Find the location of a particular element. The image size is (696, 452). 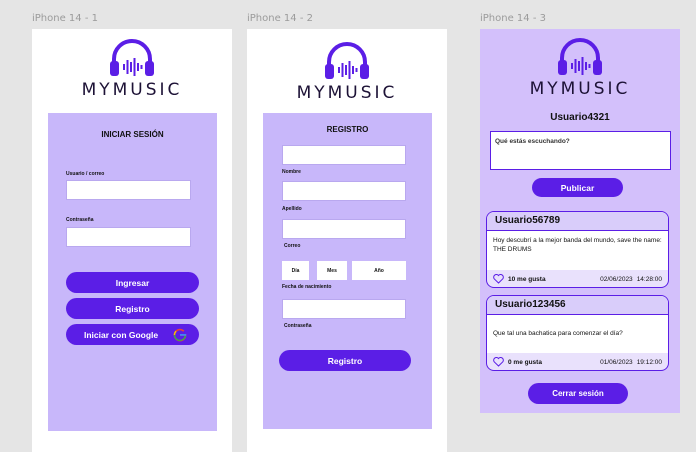

post-footer: 0 me gusta 01/06/2023 19:12:00 is located at coordinates (577, 361).